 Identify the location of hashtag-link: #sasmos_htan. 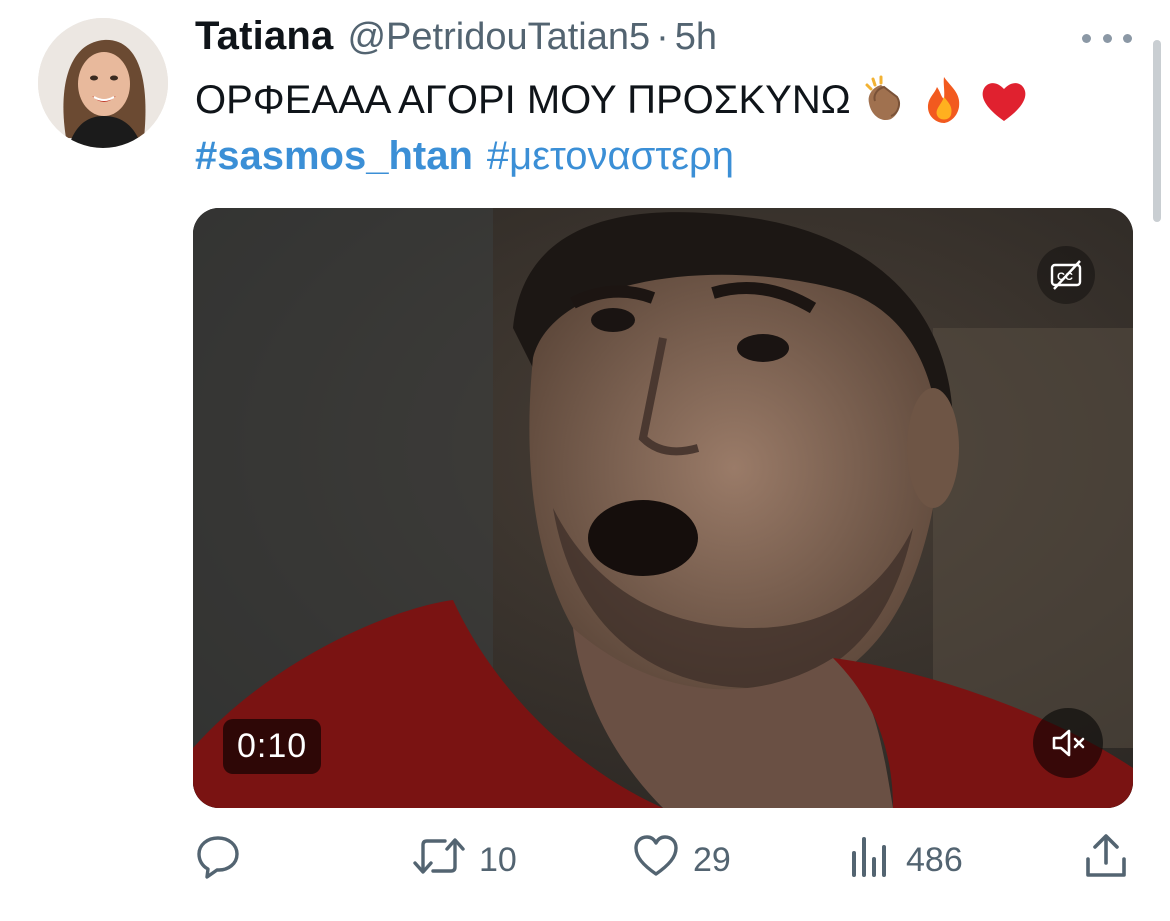
(334, 156).